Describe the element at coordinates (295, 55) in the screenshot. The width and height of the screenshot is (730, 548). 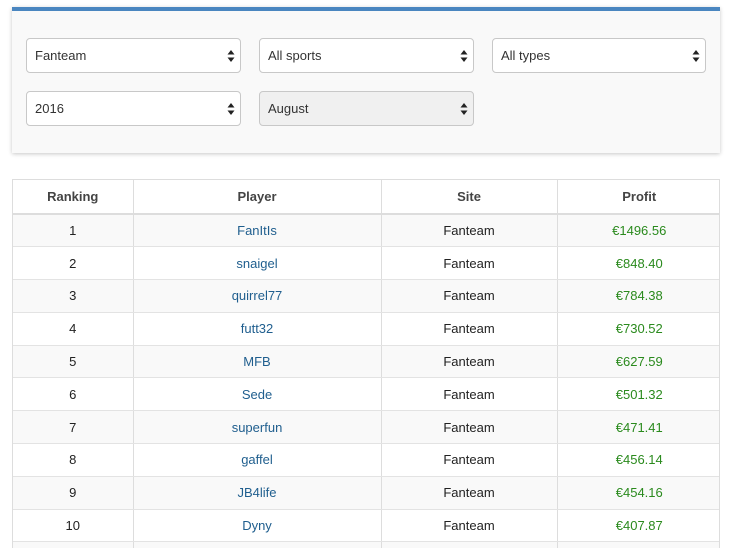
I see `sport-select-value: All sports` at that location.